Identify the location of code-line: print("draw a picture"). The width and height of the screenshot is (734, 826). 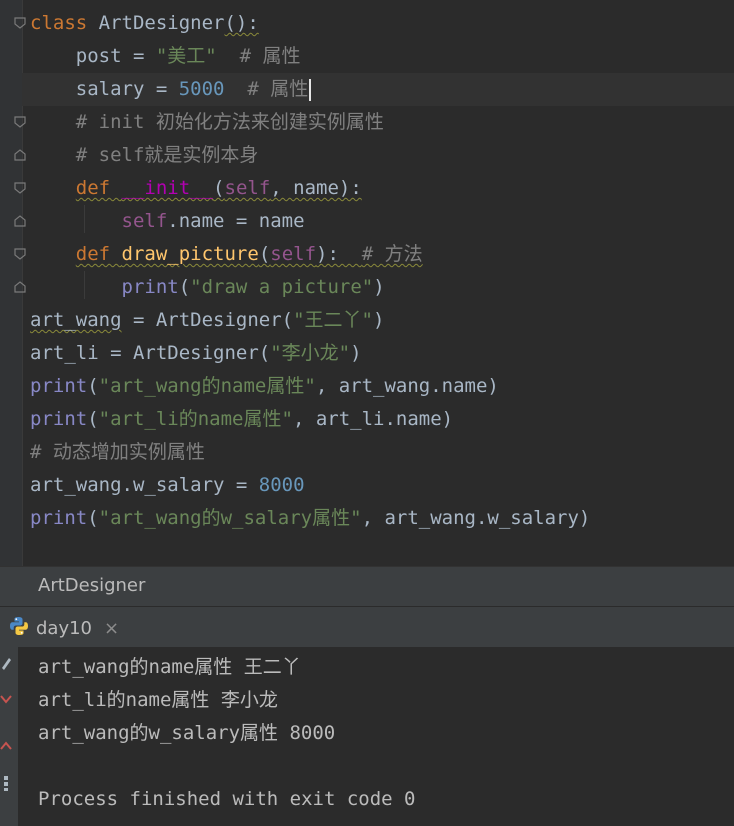
(382, 287).